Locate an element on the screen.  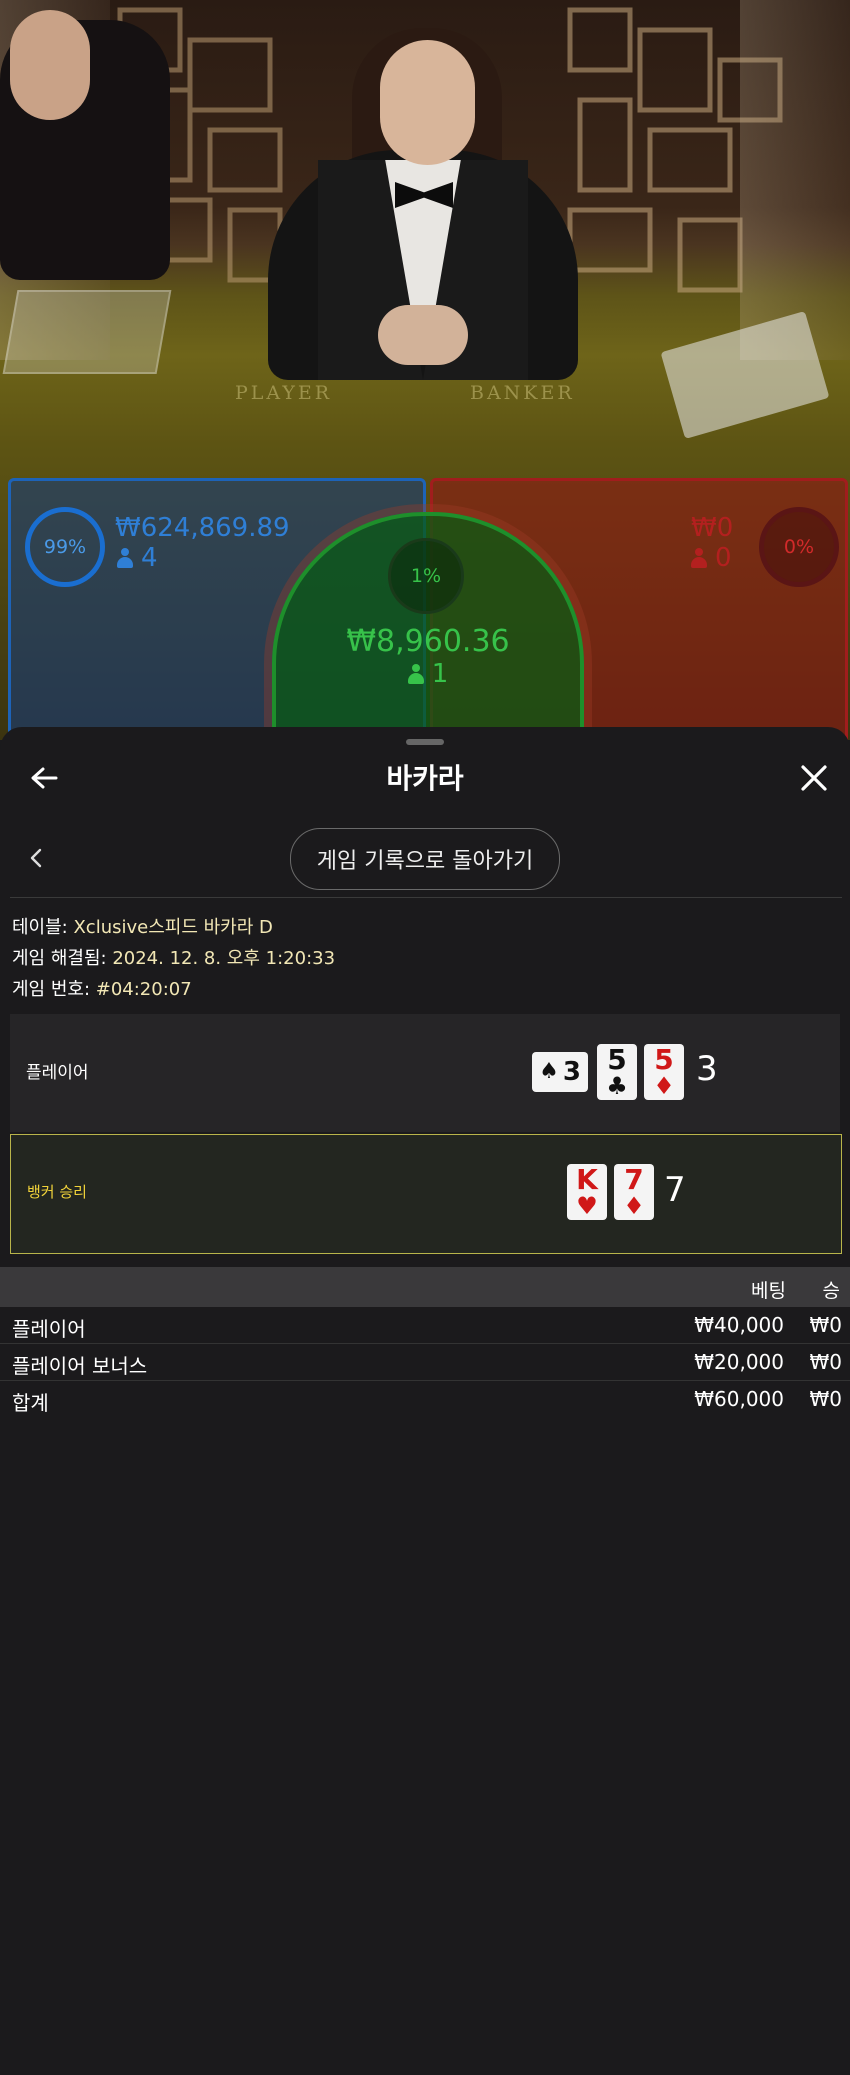
banker-bet-amount: ₩0 is located at coordinates (712, 528).